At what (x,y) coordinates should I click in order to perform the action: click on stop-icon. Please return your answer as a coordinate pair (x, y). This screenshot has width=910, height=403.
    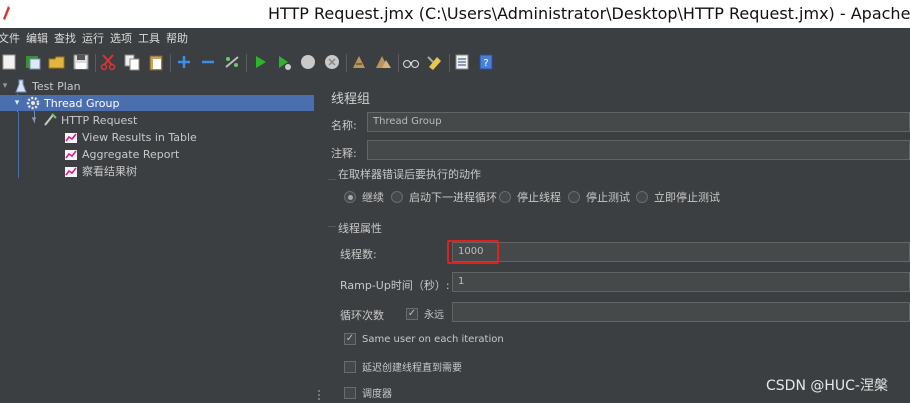
    Looking at the image, I should click on (308, 62).